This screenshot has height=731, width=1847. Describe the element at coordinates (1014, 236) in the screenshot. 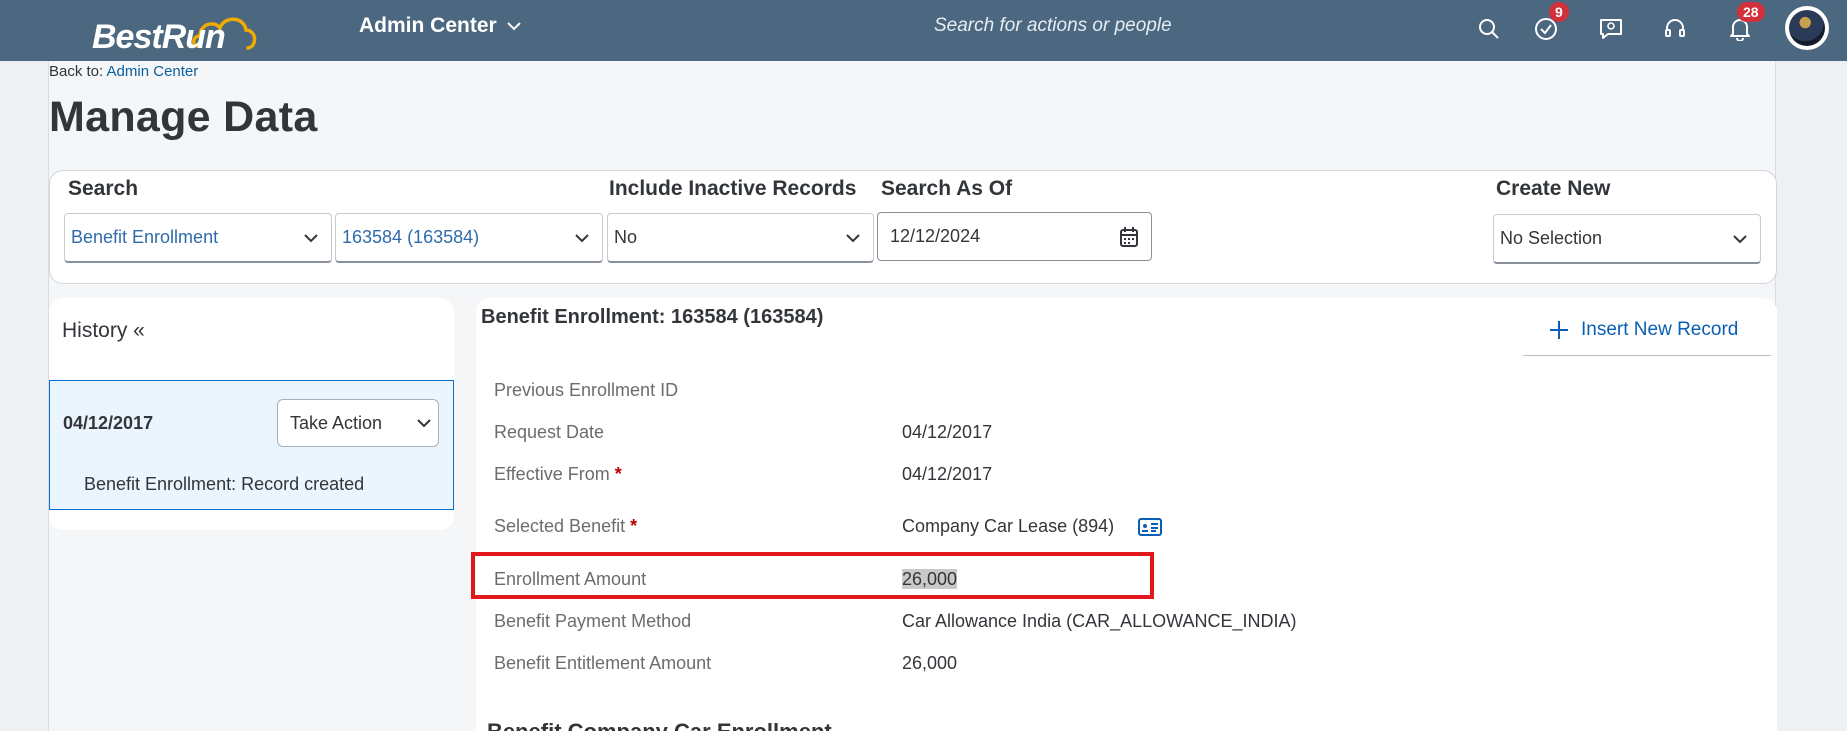

I see `search-as-of-date-input: 12/12/2024` at that location.